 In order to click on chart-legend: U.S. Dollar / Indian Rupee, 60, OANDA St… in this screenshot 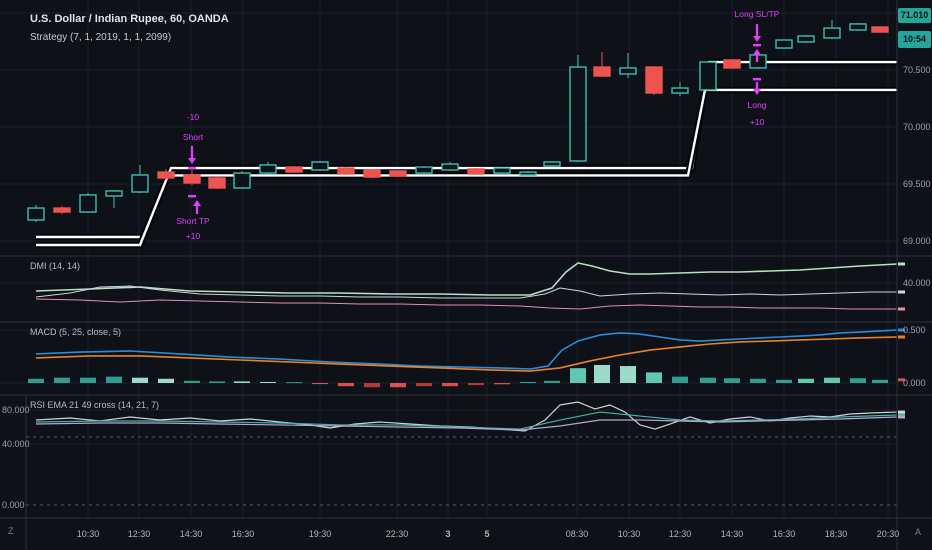, I will do `click(129, 28)`.